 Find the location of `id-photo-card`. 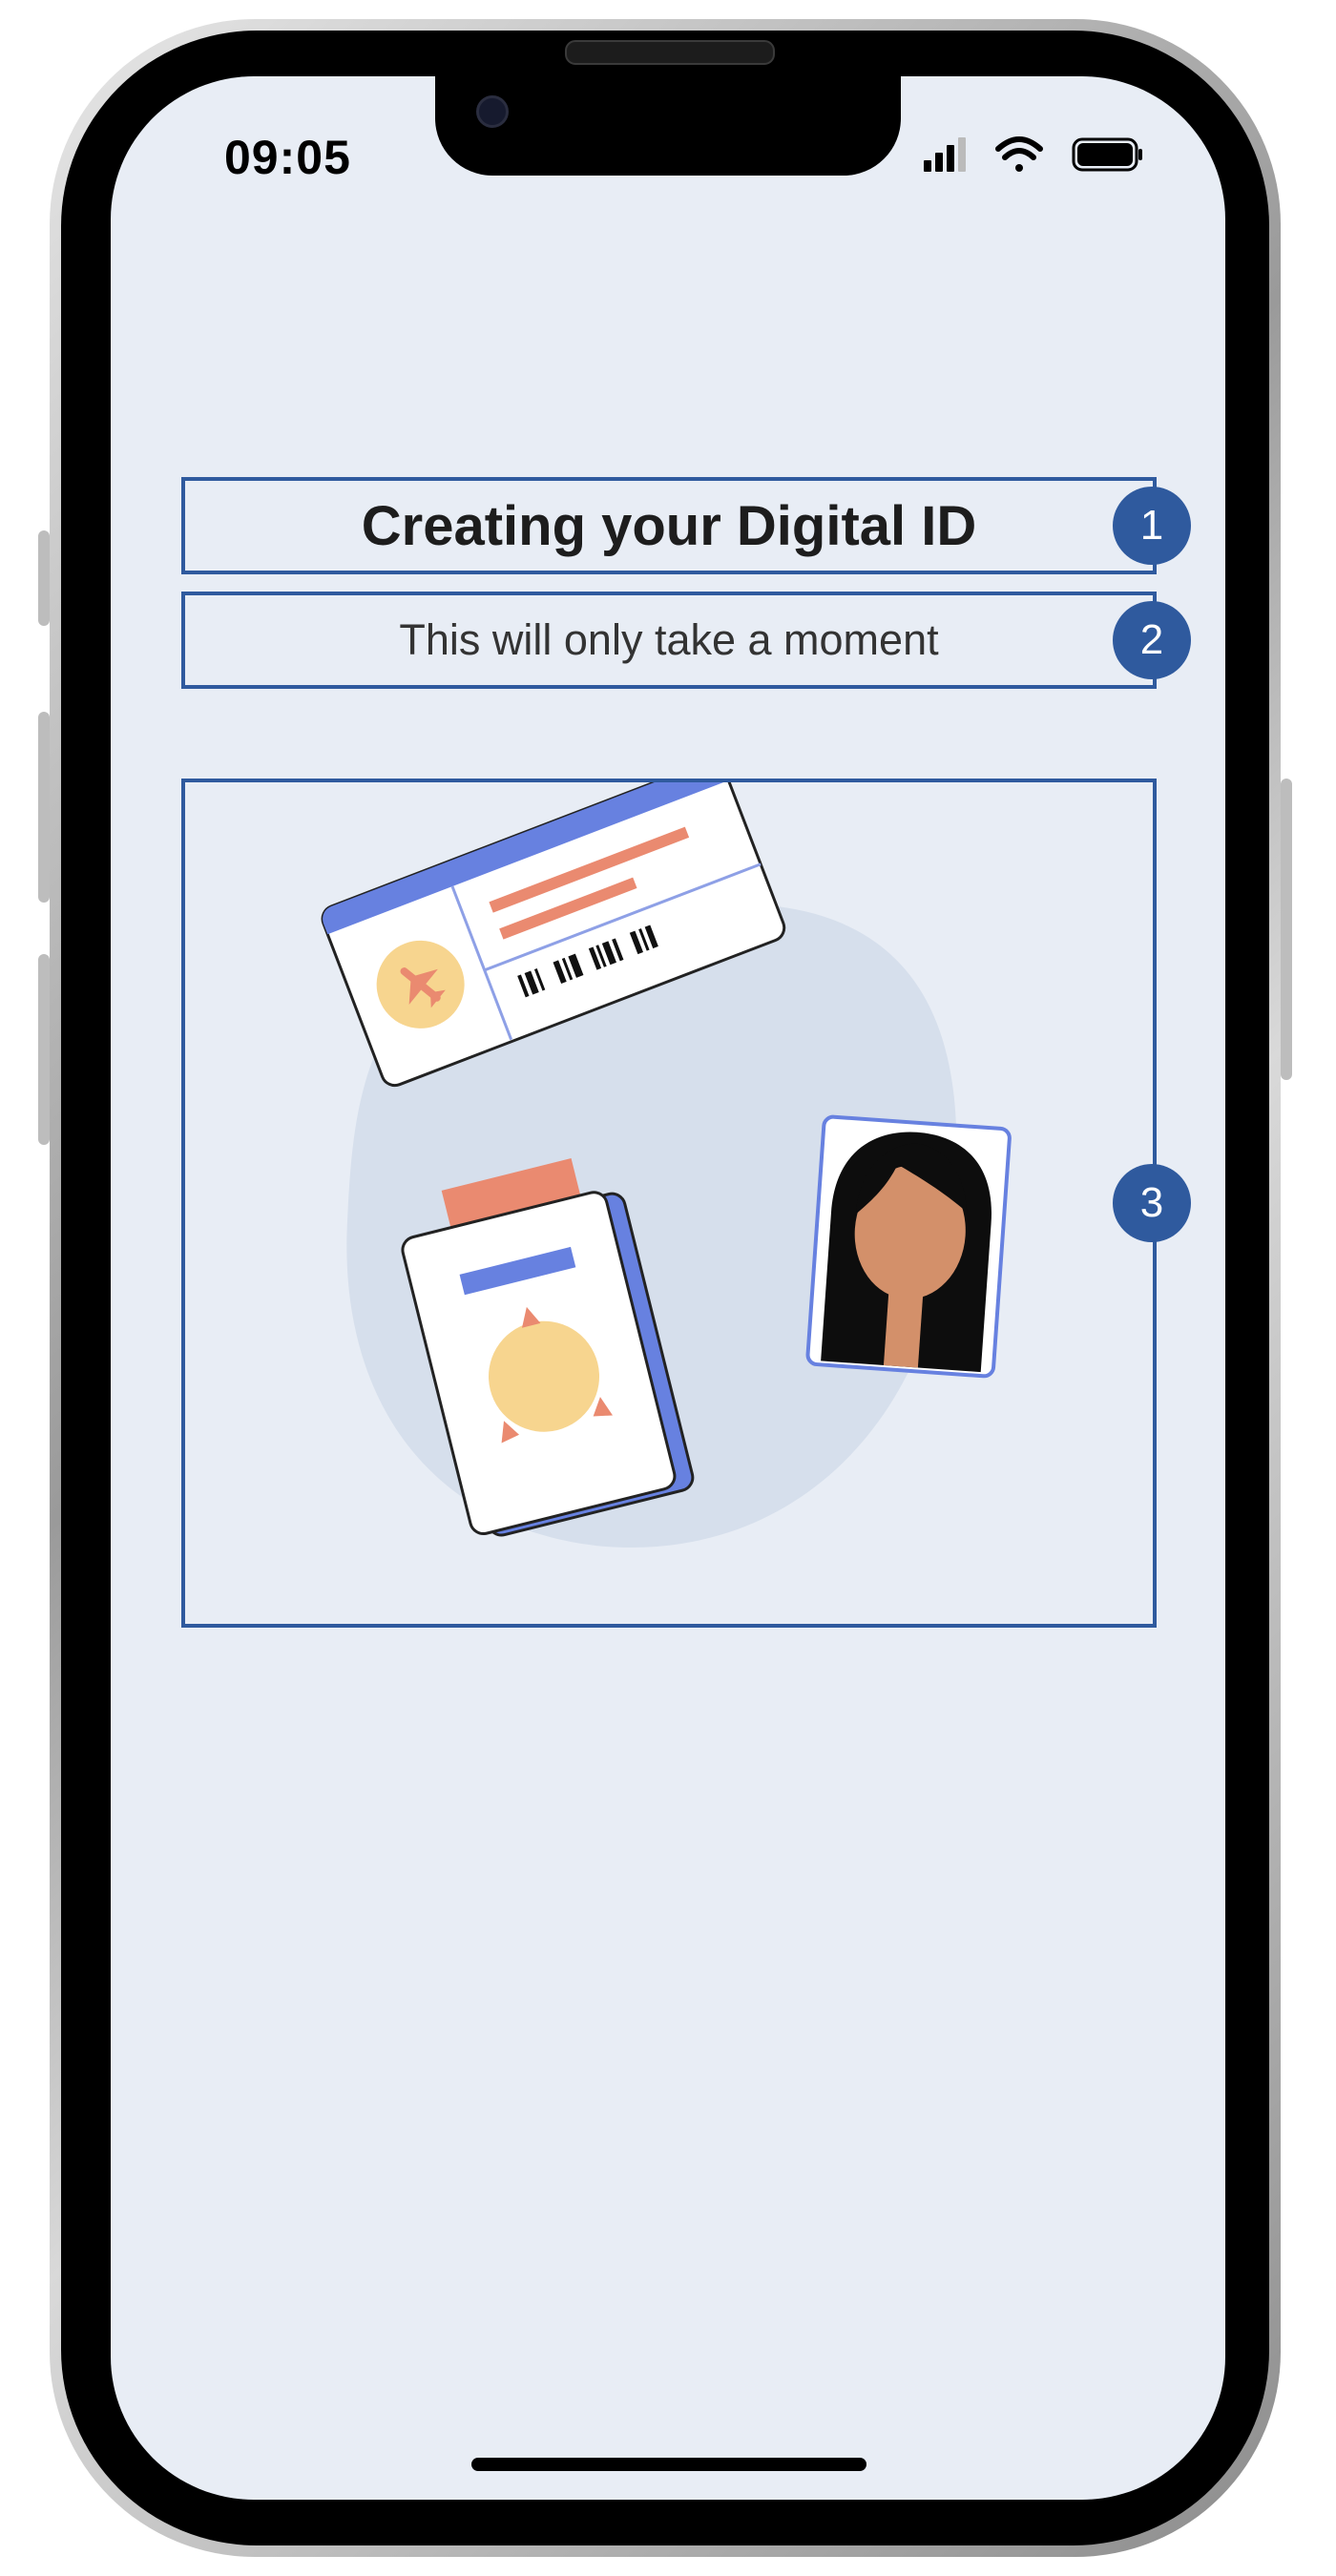

id-photo-card is located at coordinates (908, 1246).